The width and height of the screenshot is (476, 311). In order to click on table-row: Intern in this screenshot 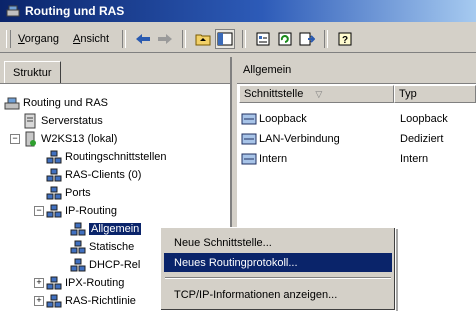, I will do `click(264, 159)`.